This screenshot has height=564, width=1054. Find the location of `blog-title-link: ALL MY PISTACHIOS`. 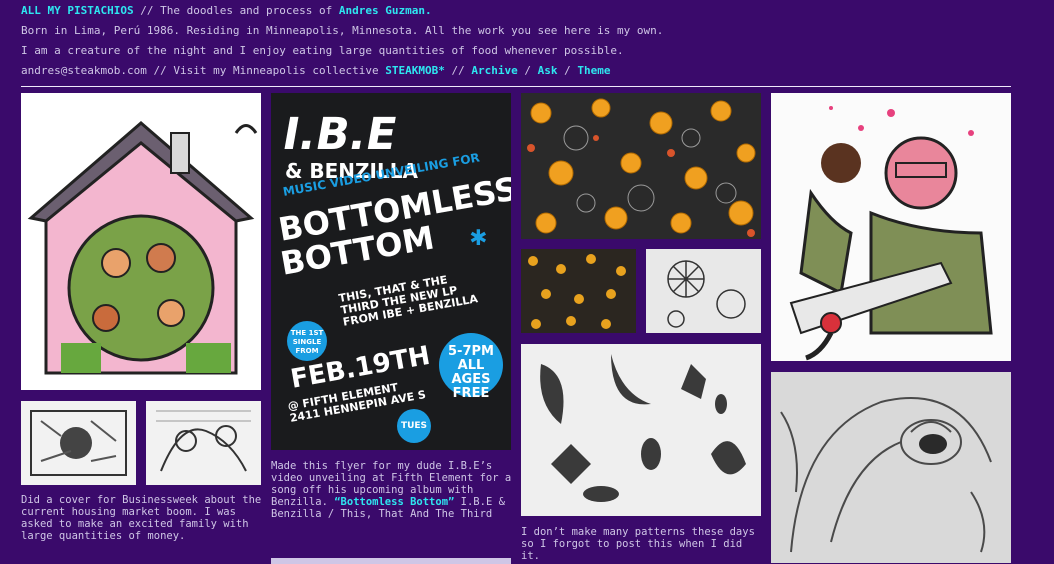

blog-title-link: ALL MY PISTACHIOS is located at coordinates (77, 10).